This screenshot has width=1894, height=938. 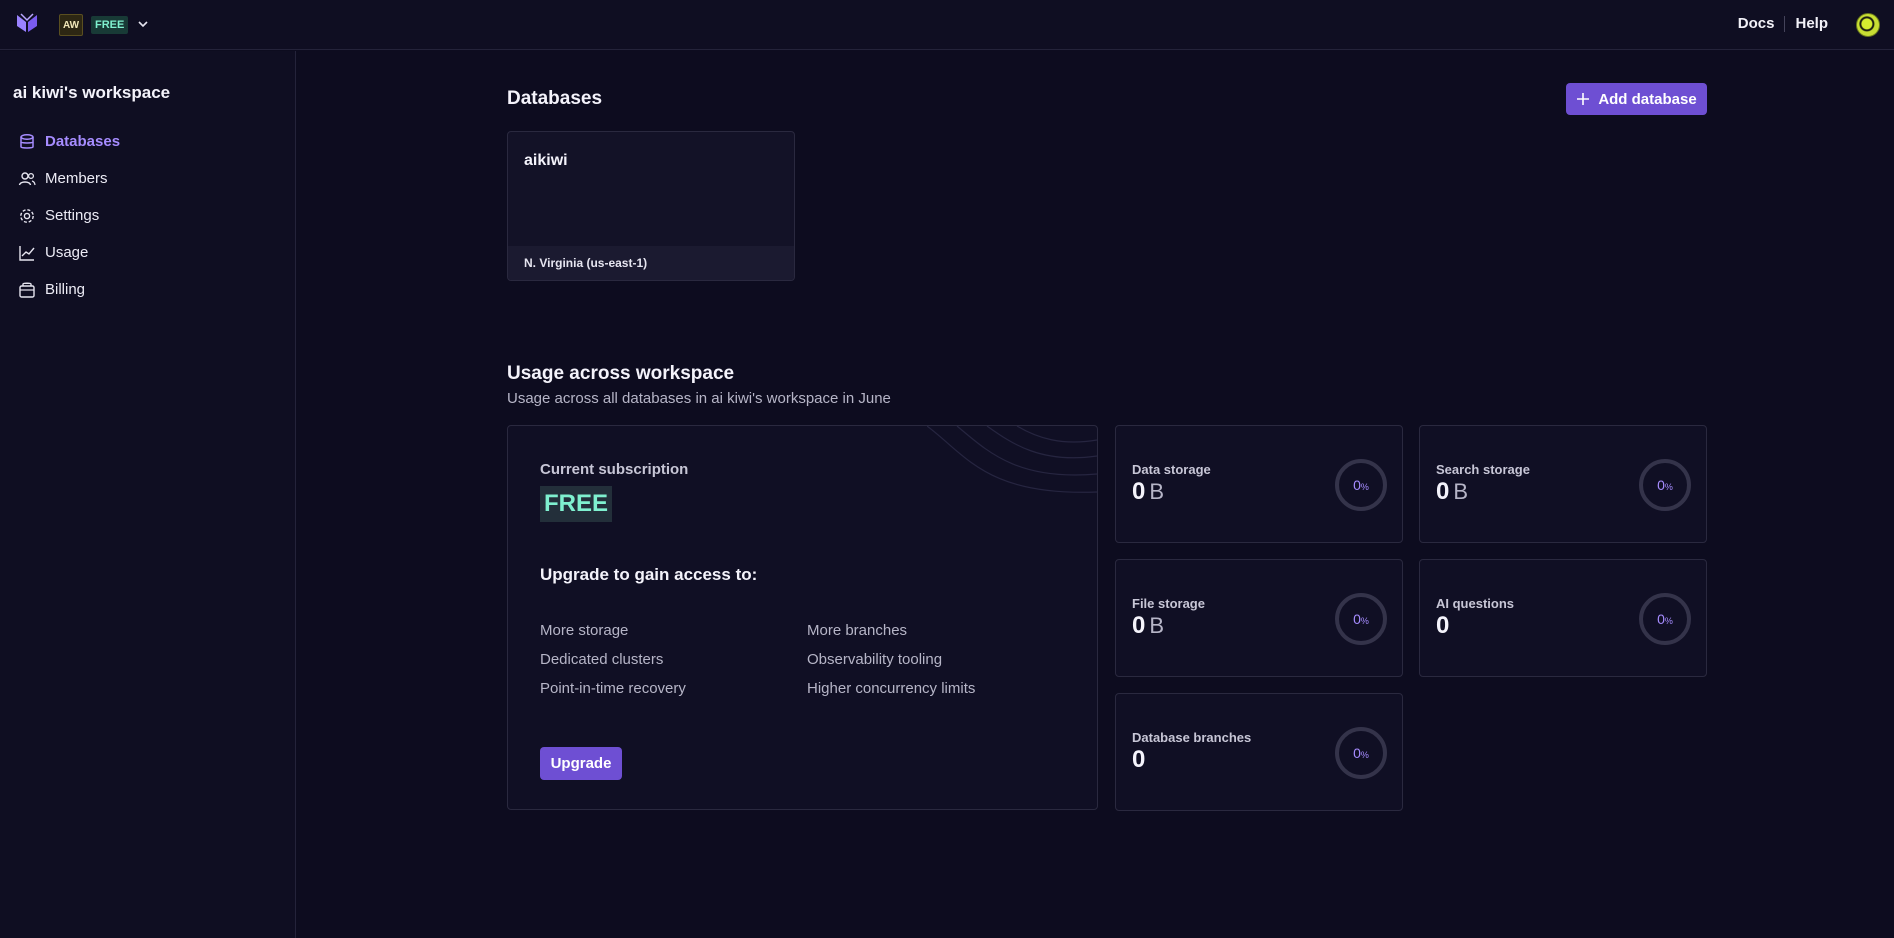 What do you see at coordinates (584, 630) in the screenshot?
I see `feature-item: More storage` at bounding box center [584, 630].